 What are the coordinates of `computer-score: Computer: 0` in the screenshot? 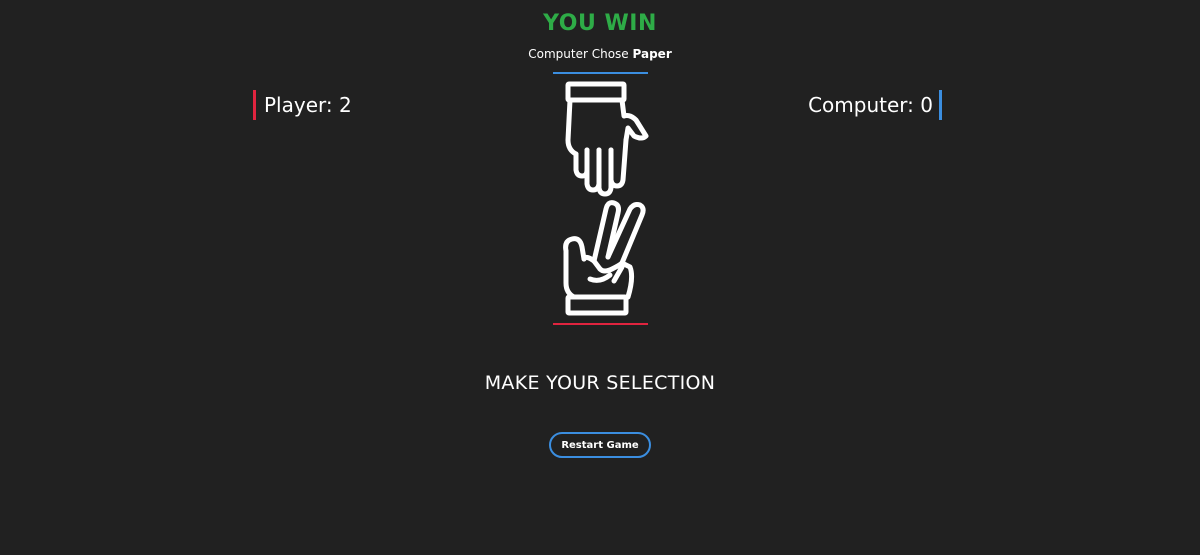 It's located at (875, 105).